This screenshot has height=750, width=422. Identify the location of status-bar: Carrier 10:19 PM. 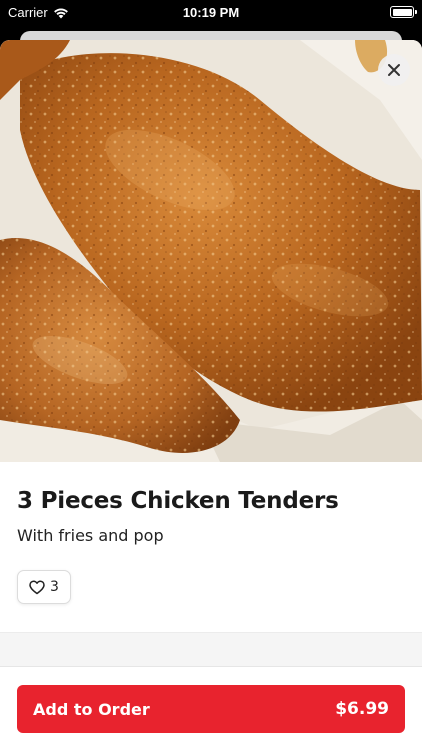
(211, 14).